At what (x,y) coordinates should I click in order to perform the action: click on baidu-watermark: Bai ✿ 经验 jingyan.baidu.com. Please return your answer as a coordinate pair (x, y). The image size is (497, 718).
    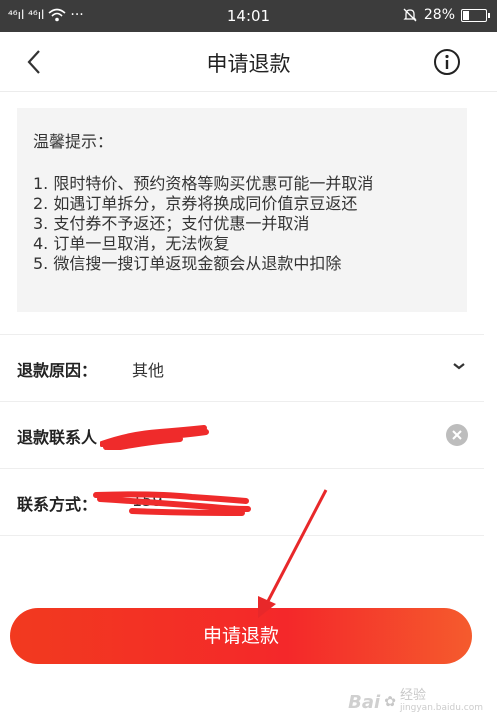
    Looking at the image, I should click on (415, 701).